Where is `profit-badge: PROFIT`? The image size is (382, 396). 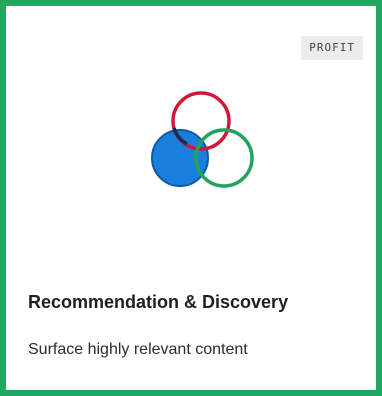
profit-badge: PROFIT is located at coordinates (332, 48).